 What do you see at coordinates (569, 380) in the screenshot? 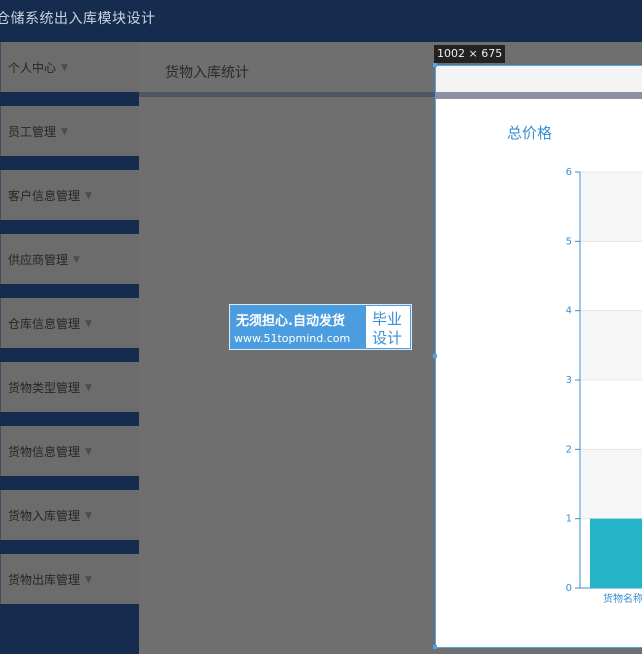
I see `y-tick-label: 3` at bounding box center [569, 380].